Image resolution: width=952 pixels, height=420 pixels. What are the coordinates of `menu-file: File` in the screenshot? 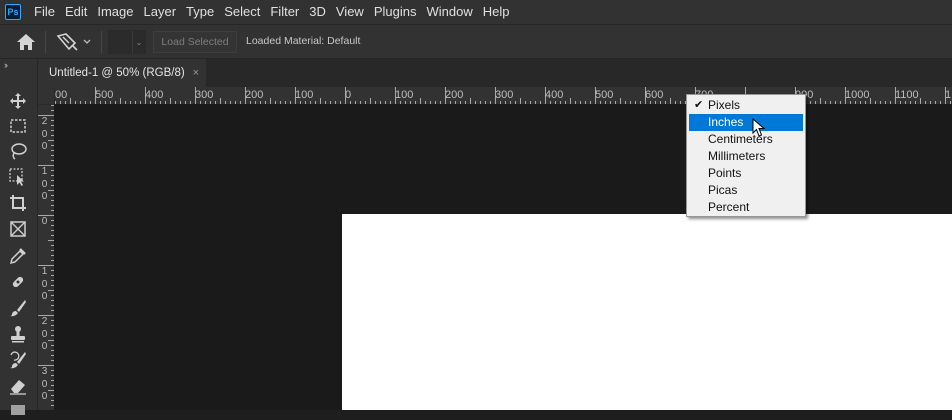 It's located at (44, 12).